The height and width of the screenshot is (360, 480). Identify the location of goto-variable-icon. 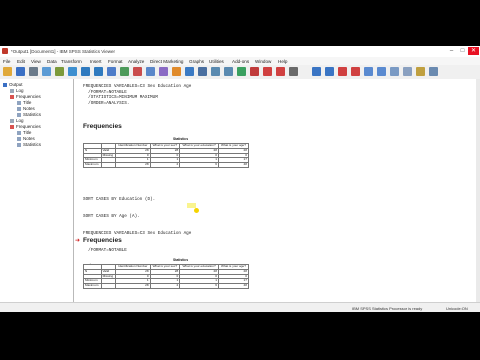
(137, 71).